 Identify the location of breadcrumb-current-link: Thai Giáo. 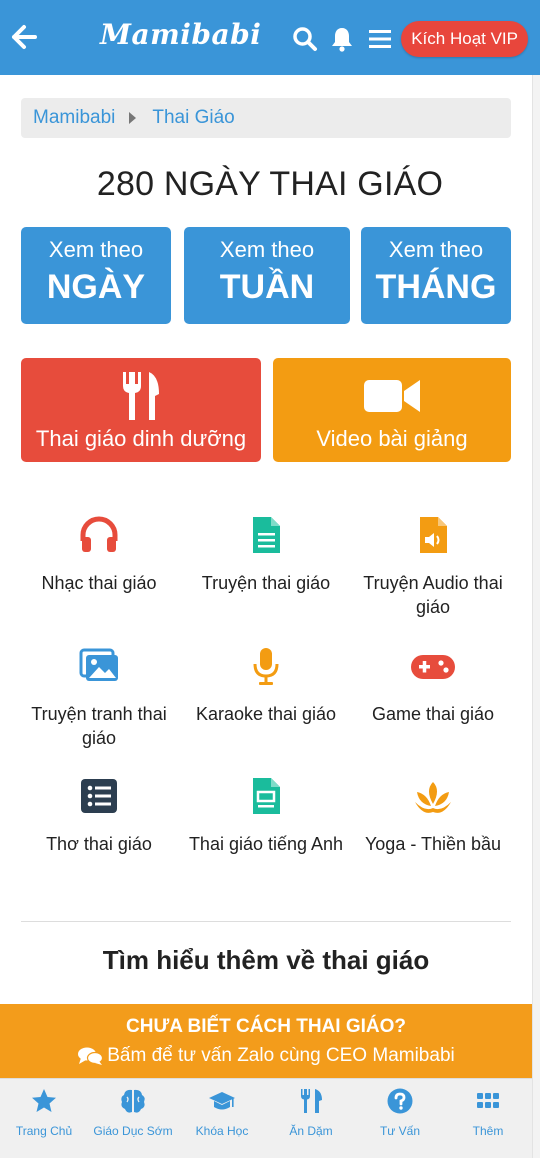
(193, 118).